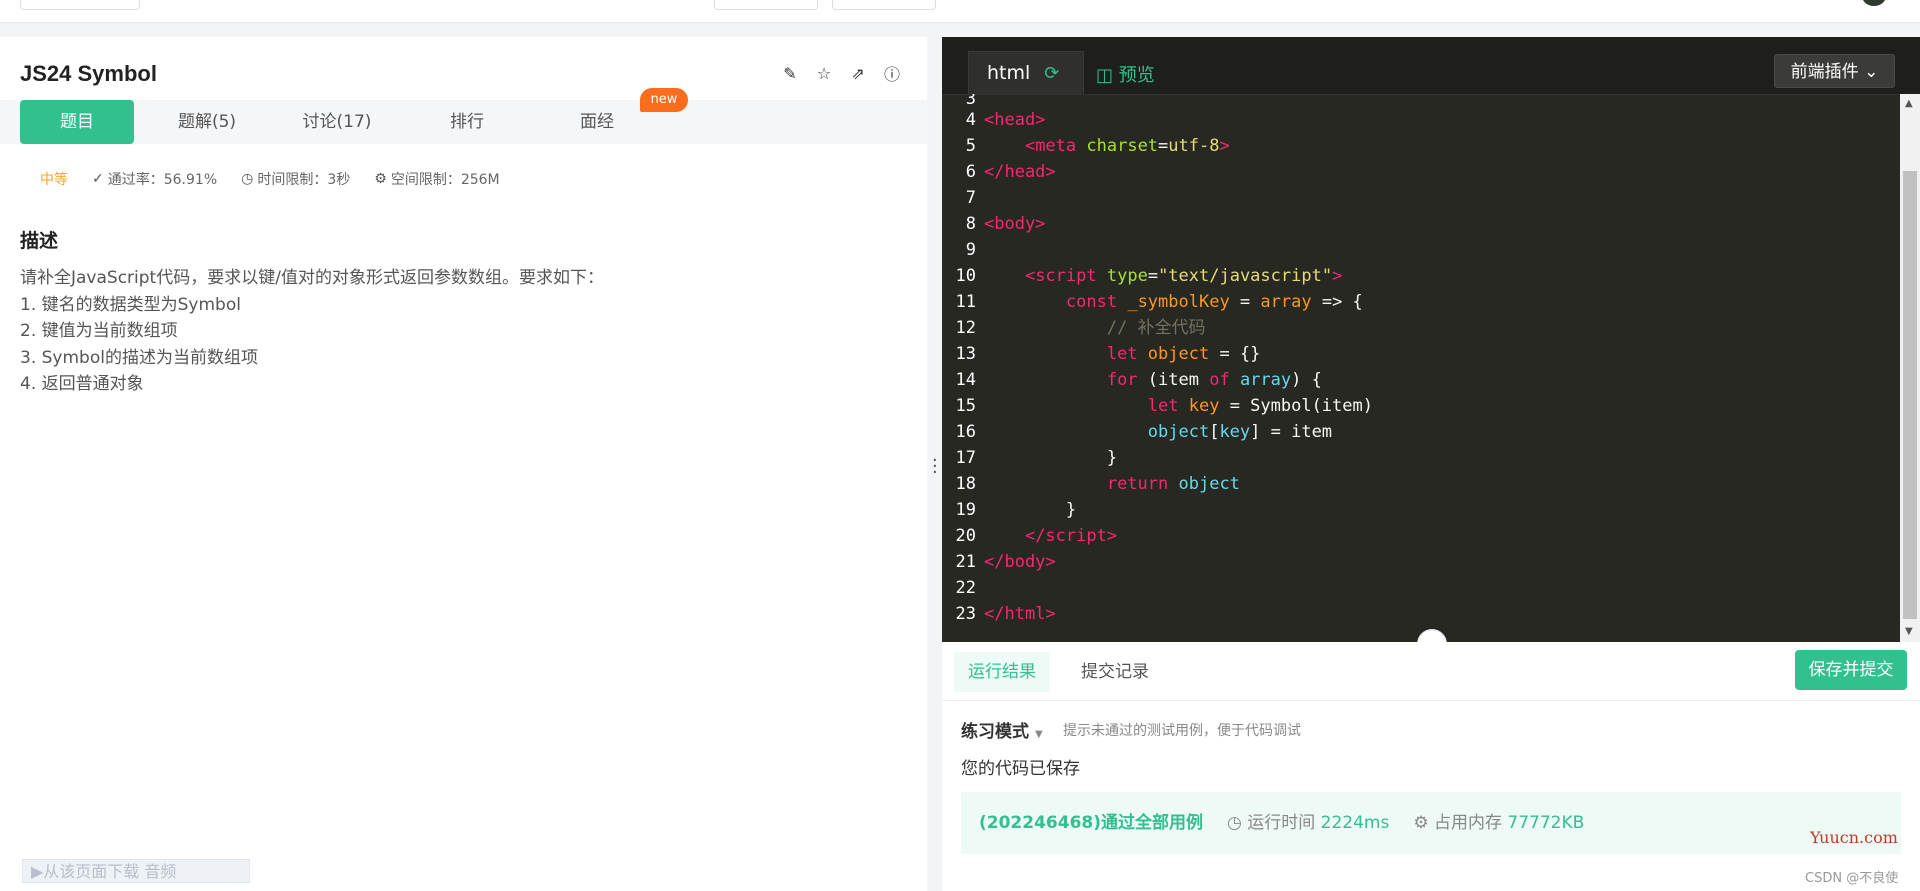 This screenshot has height=891, width=1920. Describe the element at coordinates (136, 871) in the screenshot. I see `download-audio-bar: ▶从该页面下载 音频` at that location.